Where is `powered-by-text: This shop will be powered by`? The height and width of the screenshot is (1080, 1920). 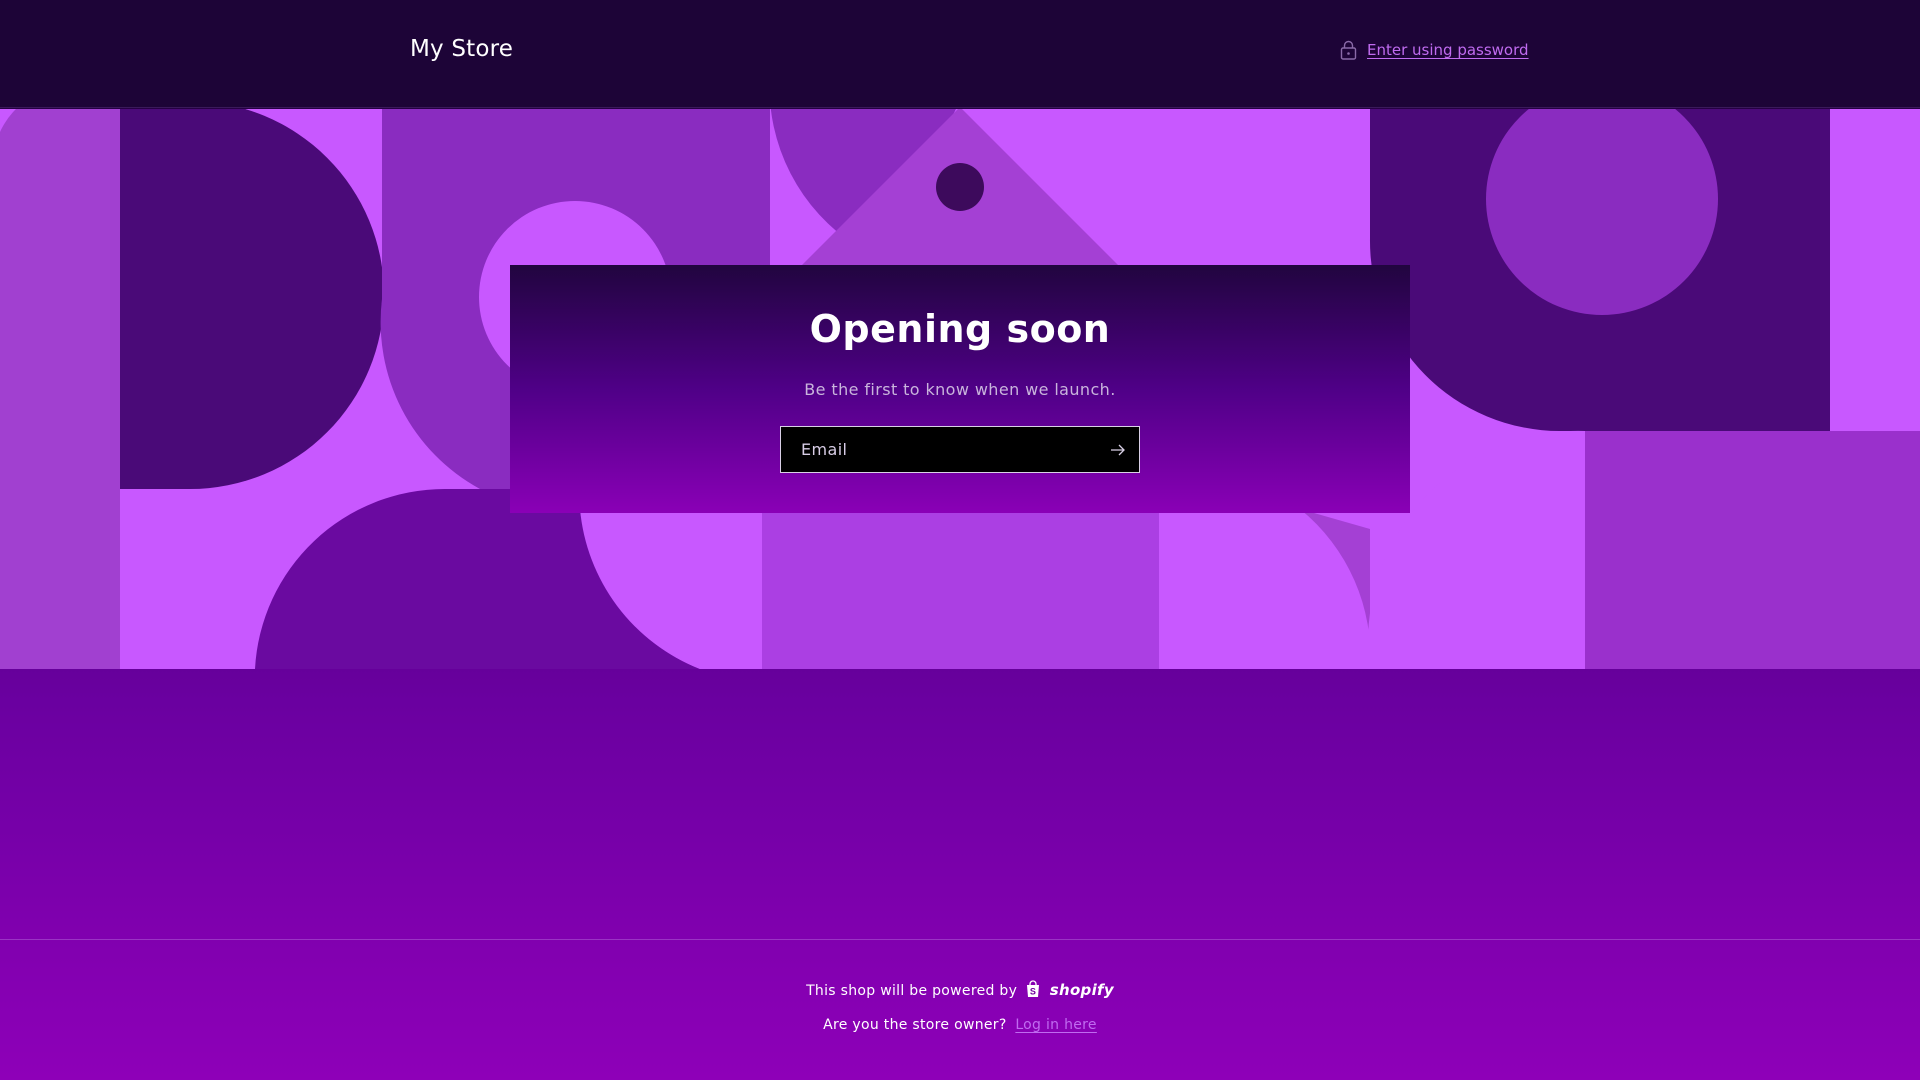 powered-by-text: This shop will be powered by is located at coordinates (912, 991).